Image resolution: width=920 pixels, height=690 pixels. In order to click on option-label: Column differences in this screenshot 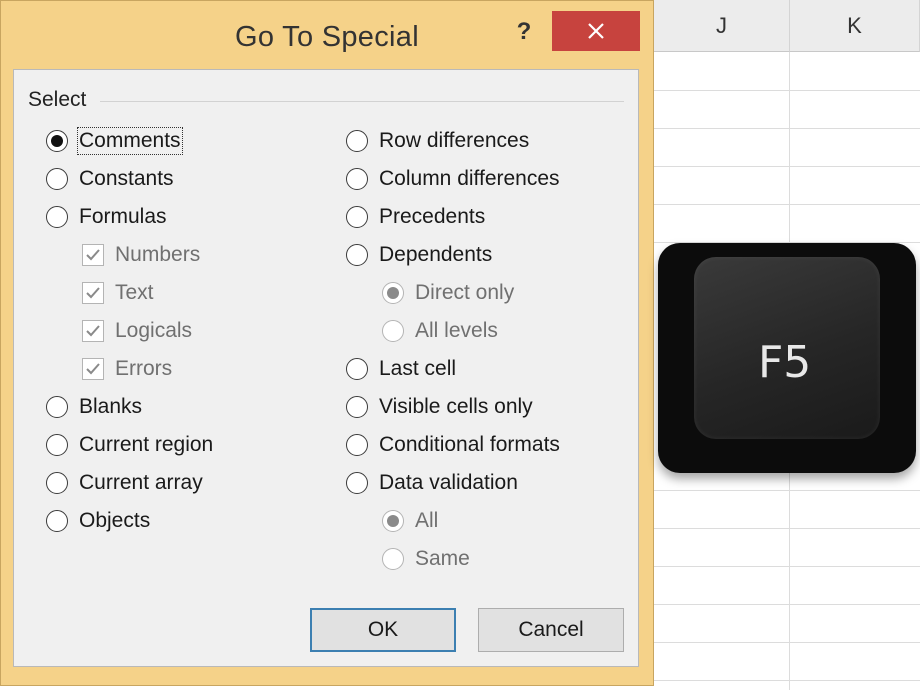, I will do `click(469, 178)`.